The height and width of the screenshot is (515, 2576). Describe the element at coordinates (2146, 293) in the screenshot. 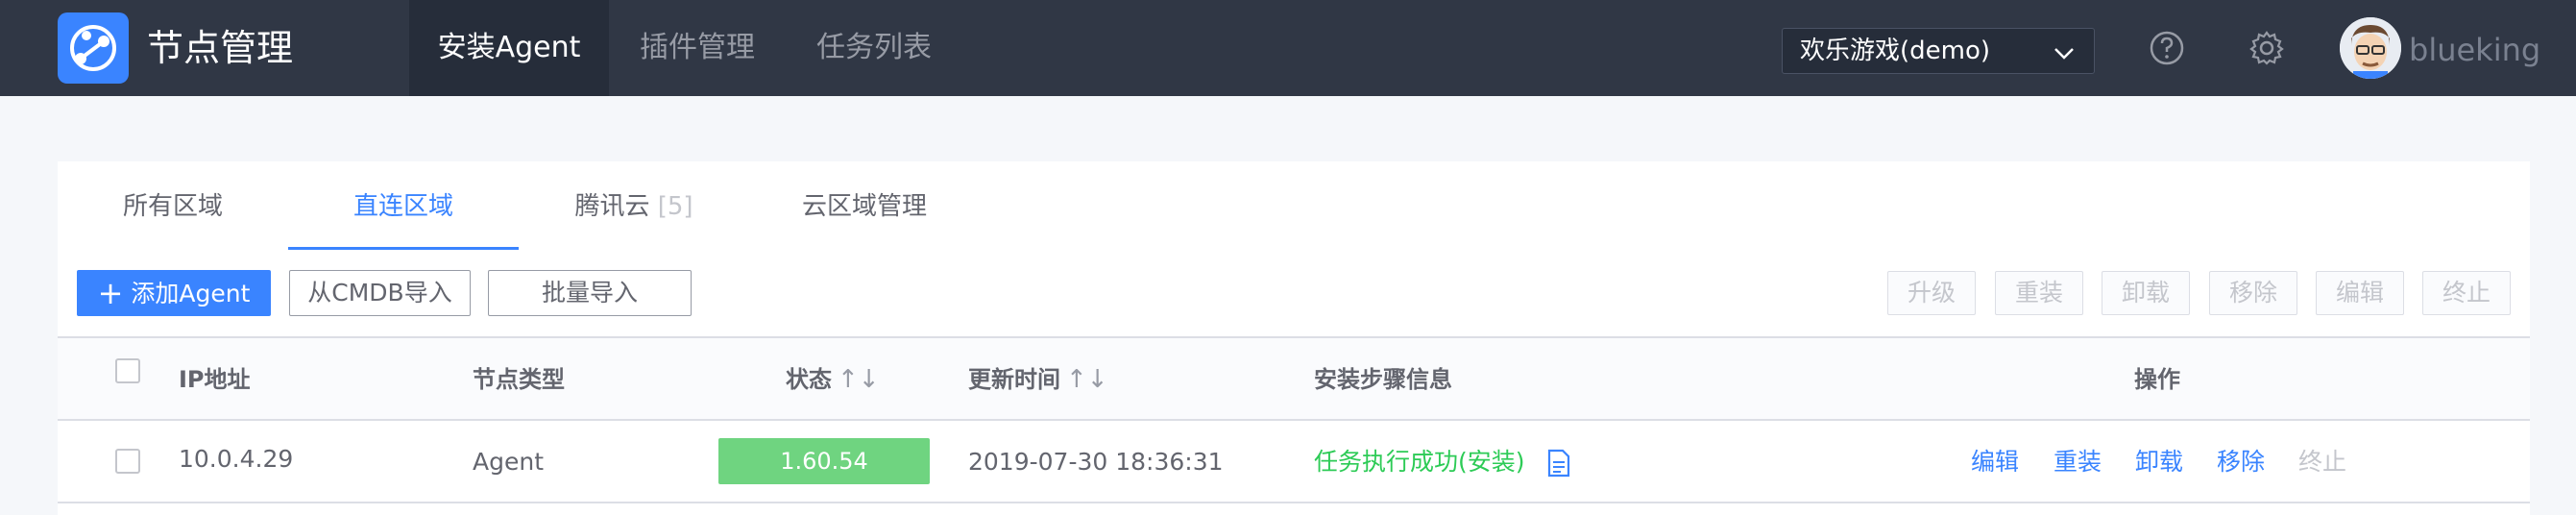

I see `batch-uninstall-button: 卸载` at that location.